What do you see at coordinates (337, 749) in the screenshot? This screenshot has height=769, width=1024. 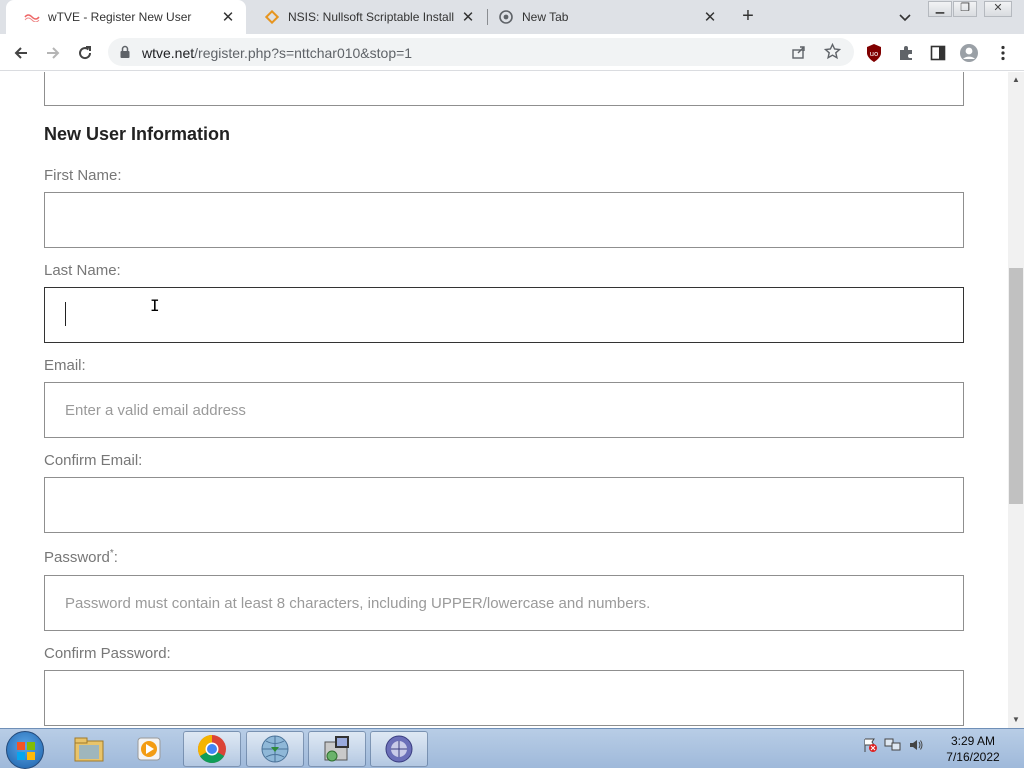 I see `nsis-setup-icon` at bounding box center [337, 749].